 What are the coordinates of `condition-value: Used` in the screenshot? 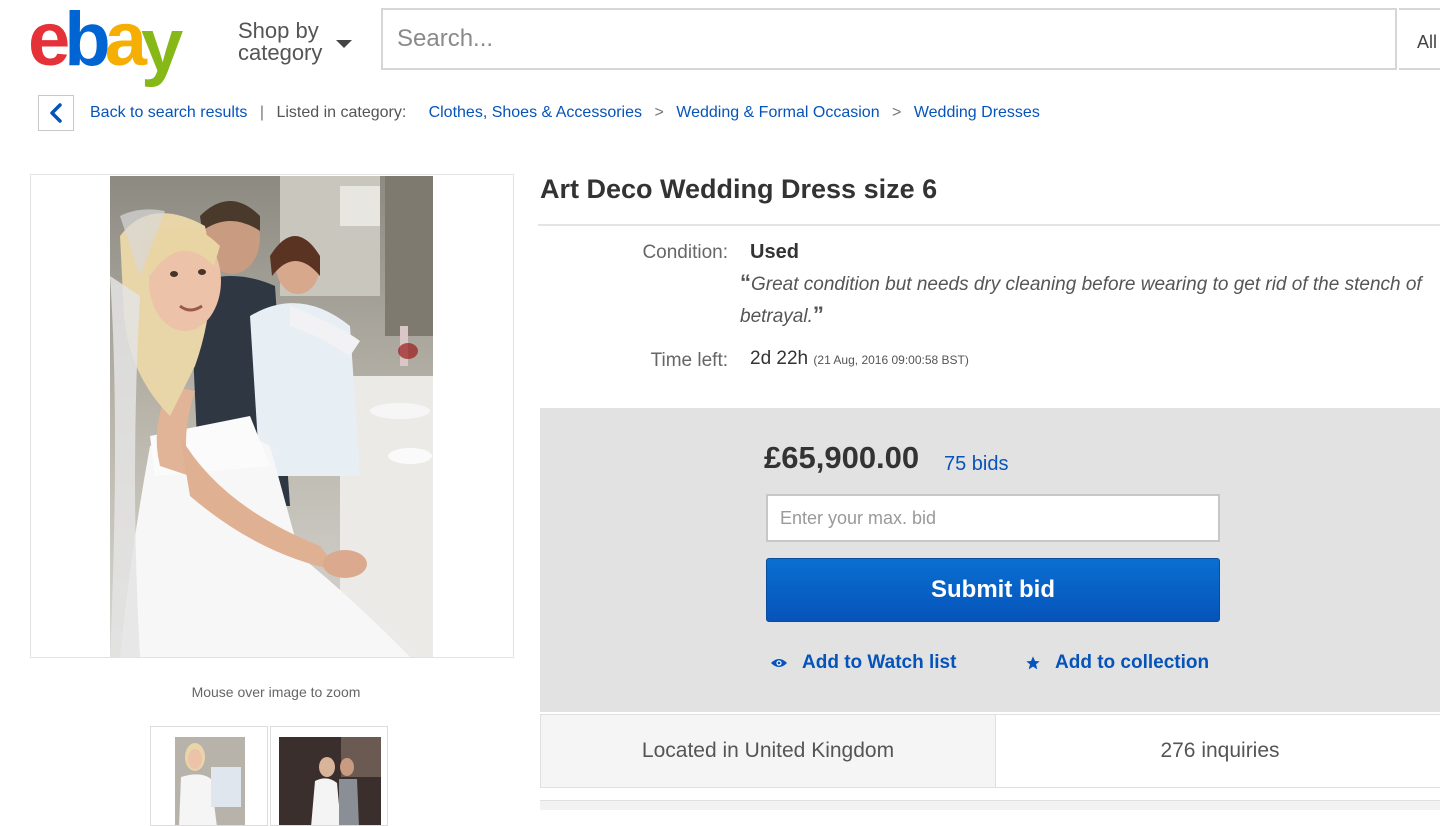 It's located at (774, 252).